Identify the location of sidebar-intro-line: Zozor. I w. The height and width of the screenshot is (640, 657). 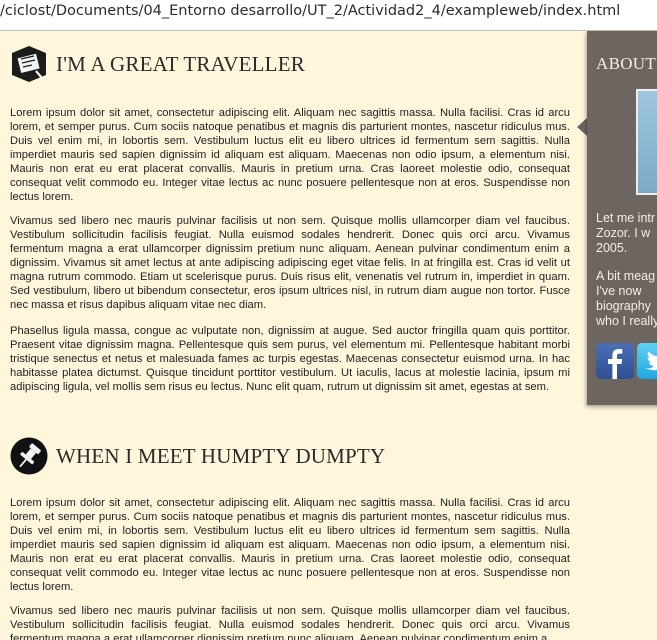
(623, 233).